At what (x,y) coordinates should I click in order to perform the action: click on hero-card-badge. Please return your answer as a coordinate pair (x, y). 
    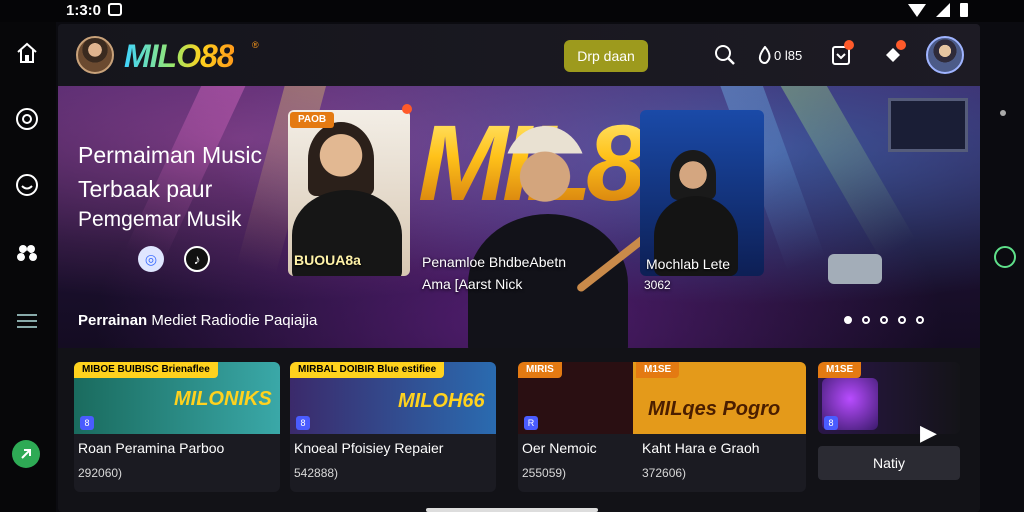
    Looking at the image, I should click on (407, 109).